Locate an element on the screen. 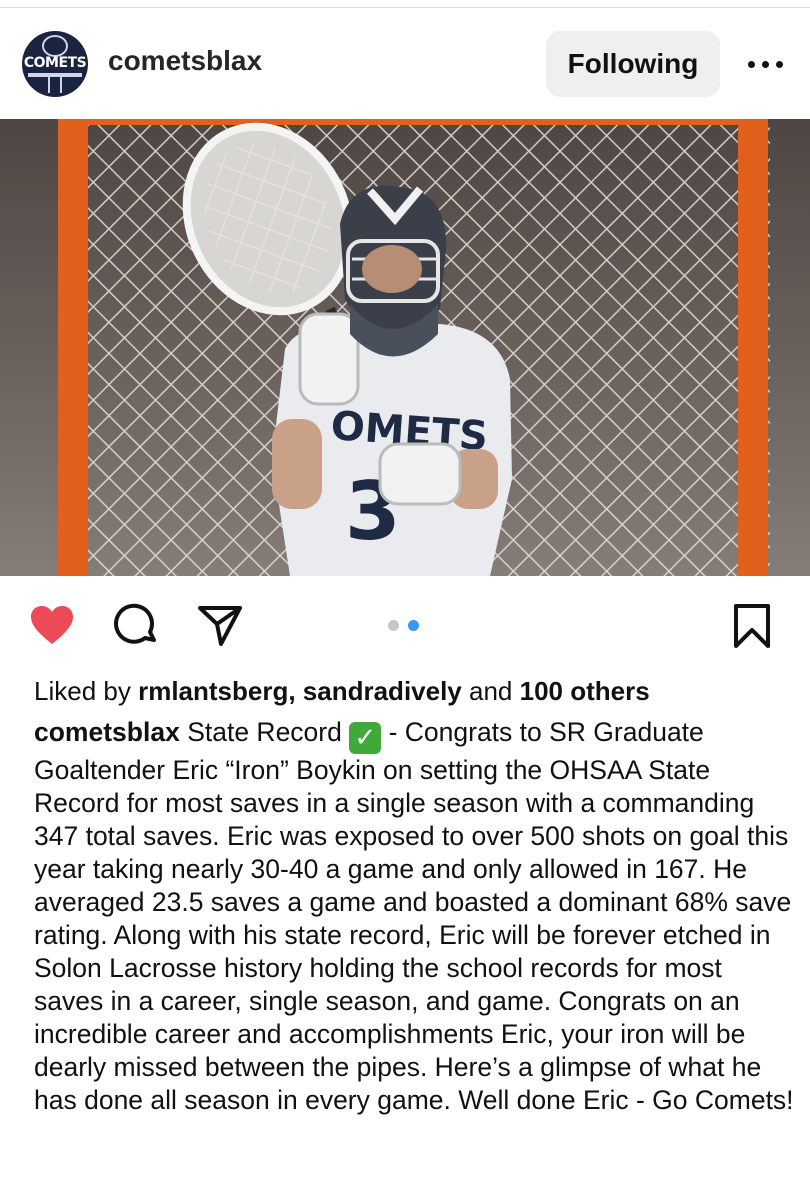 The height and width of the screenshot is (1200, 810). carousel-dot-active is located at coordinates (413, 625).